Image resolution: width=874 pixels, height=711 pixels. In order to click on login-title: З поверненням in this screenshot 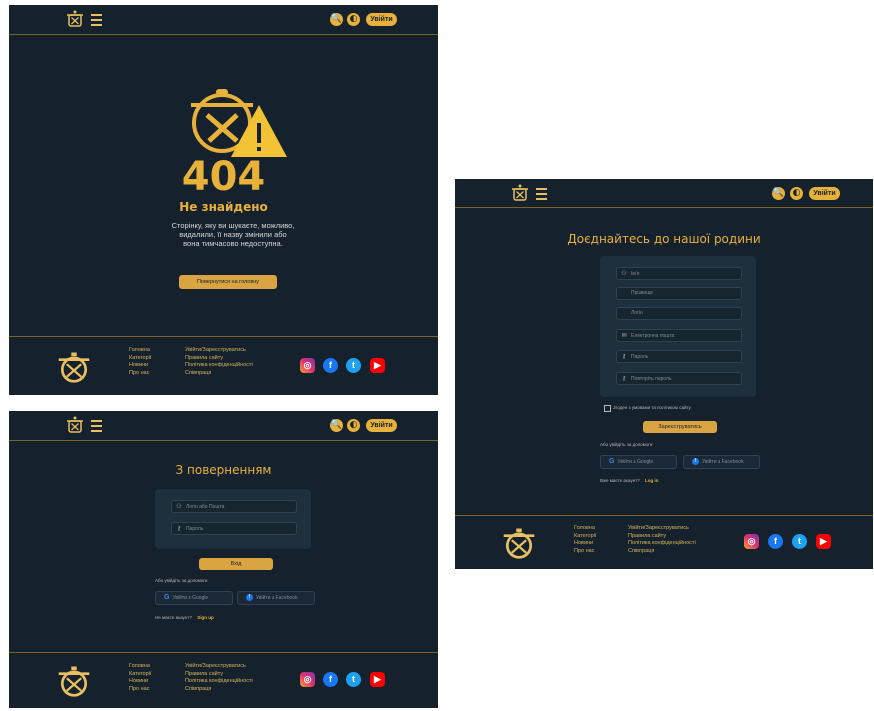, I will do `click(223, 470)`.